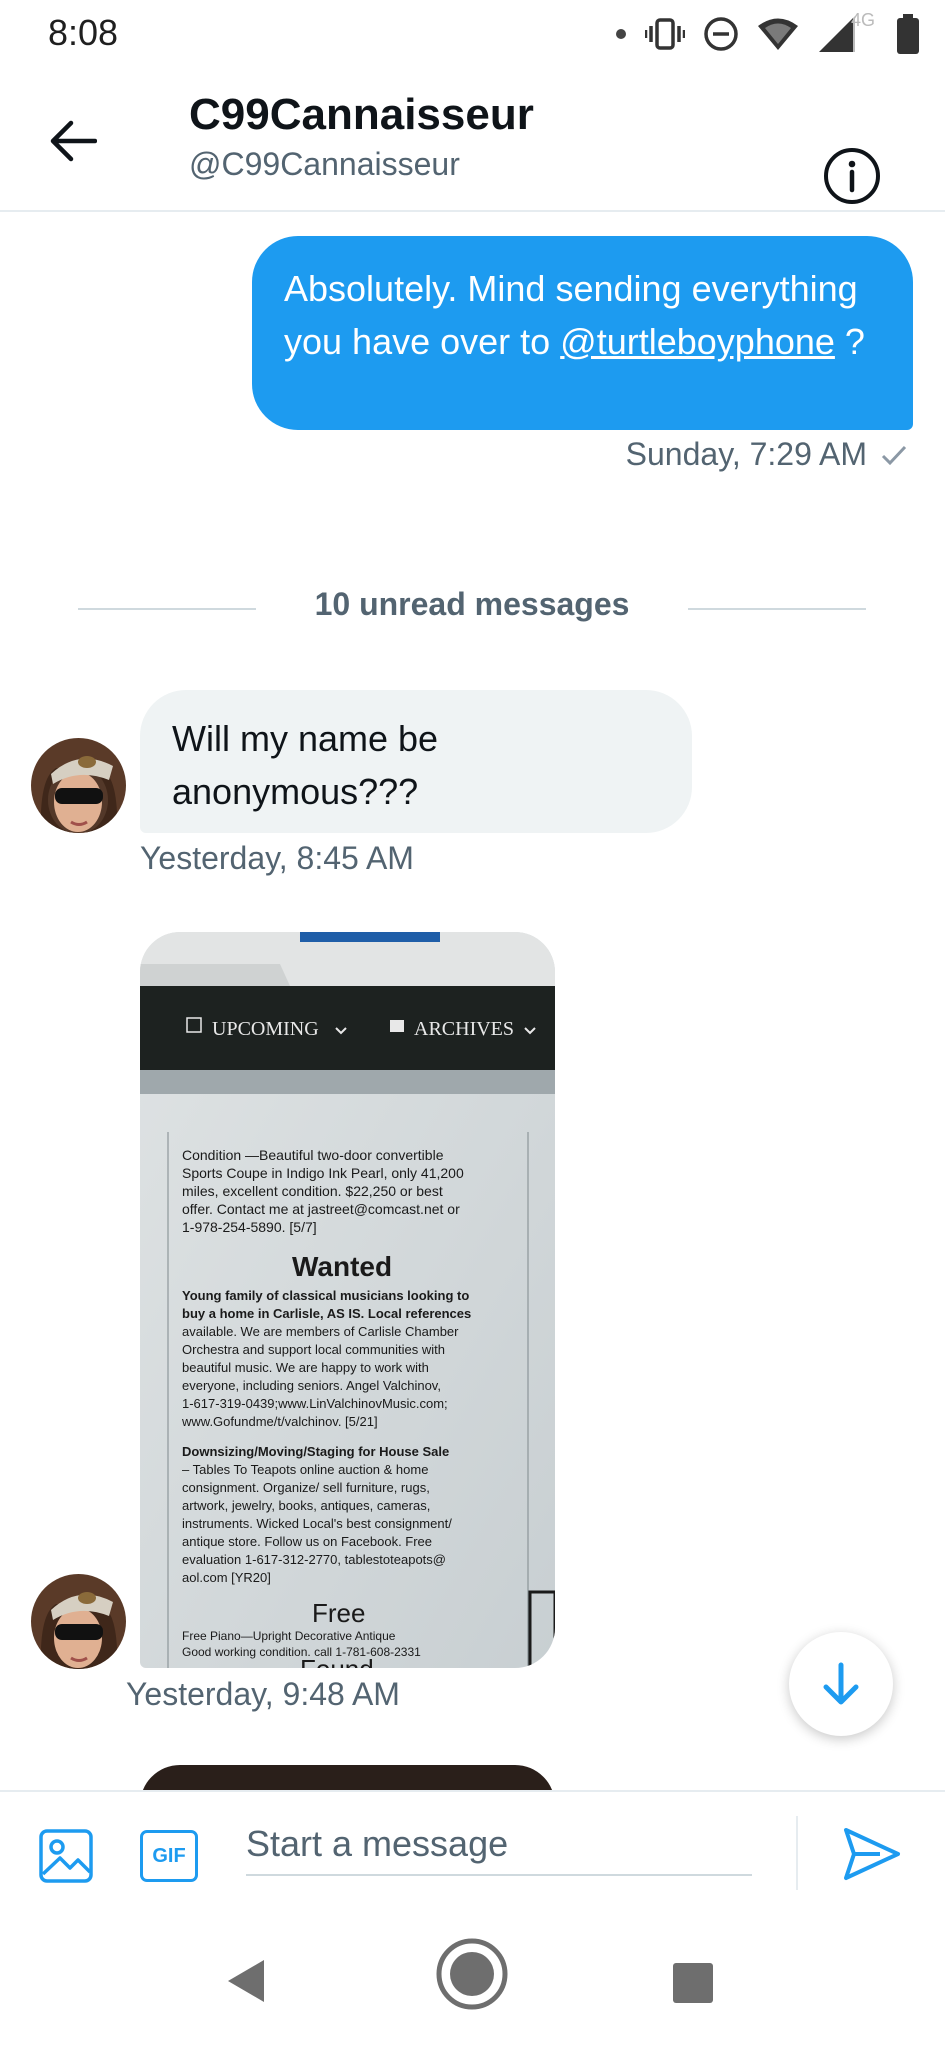 Image resolution: width=945 pixels, height=2048 pixels. Describe the element at coordinates (472, 1974) in the screenshot. I see `nav-home-icon` at that location.